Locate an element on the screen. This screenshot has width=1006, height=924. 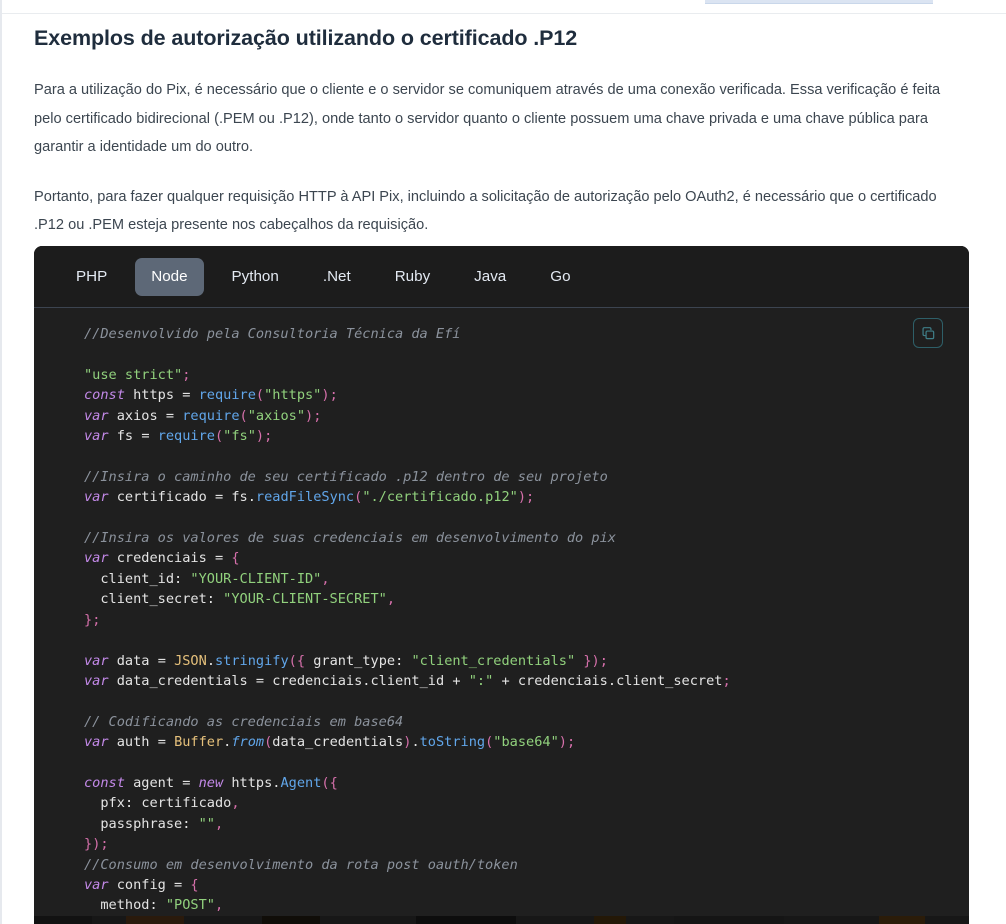
tab-go: Go is located at coordinates (560, 277).